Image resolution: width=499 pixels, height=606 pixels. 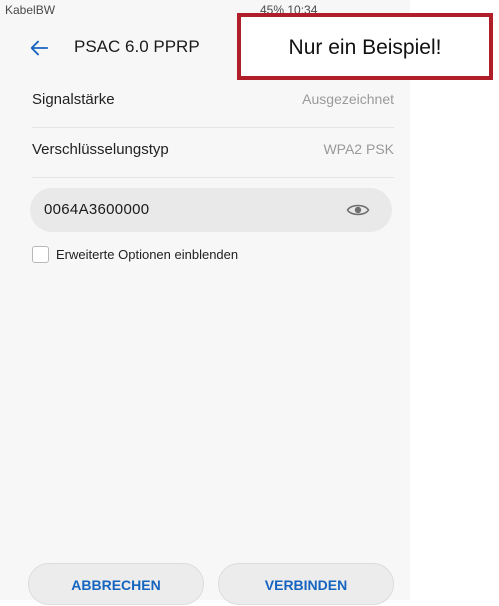 I want to click on cancel-button: ABBRECHEN, so click(x=116, y=584).